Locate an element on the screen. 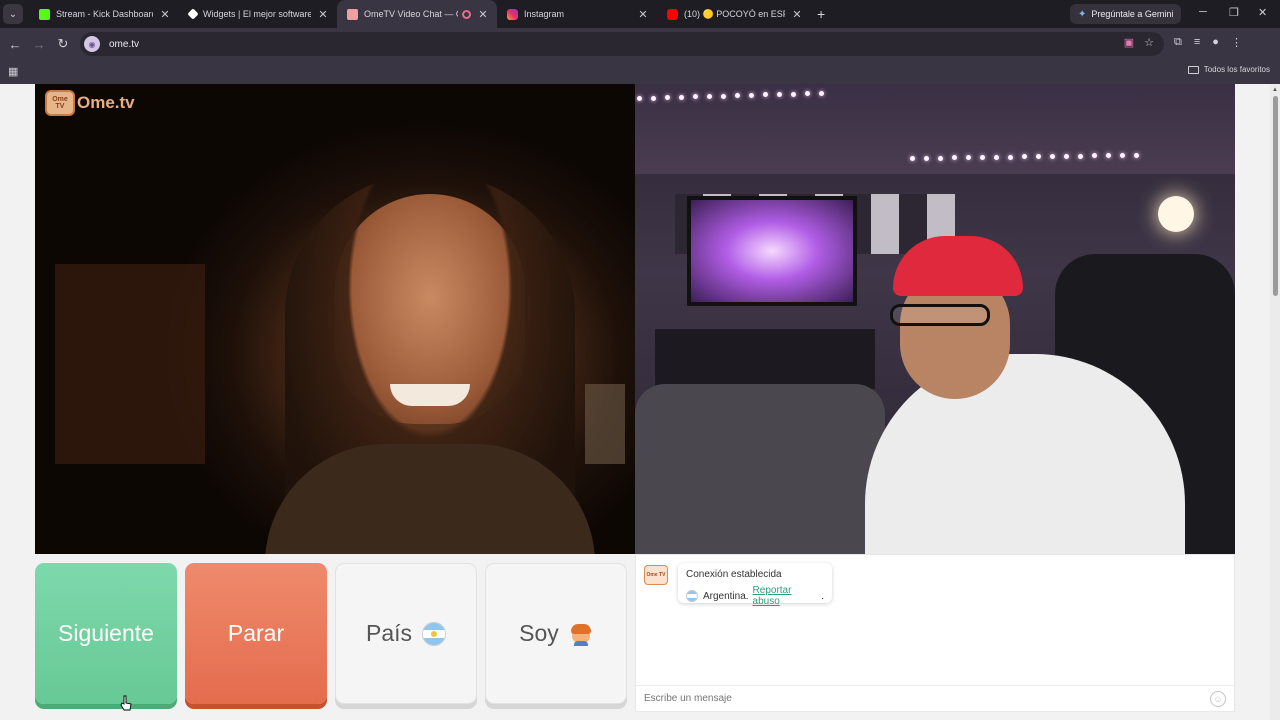  tab-youtube: (10) 🟡 POCOYÓ en ESPAÑOL ✕ is located at coordinates (734, 14).